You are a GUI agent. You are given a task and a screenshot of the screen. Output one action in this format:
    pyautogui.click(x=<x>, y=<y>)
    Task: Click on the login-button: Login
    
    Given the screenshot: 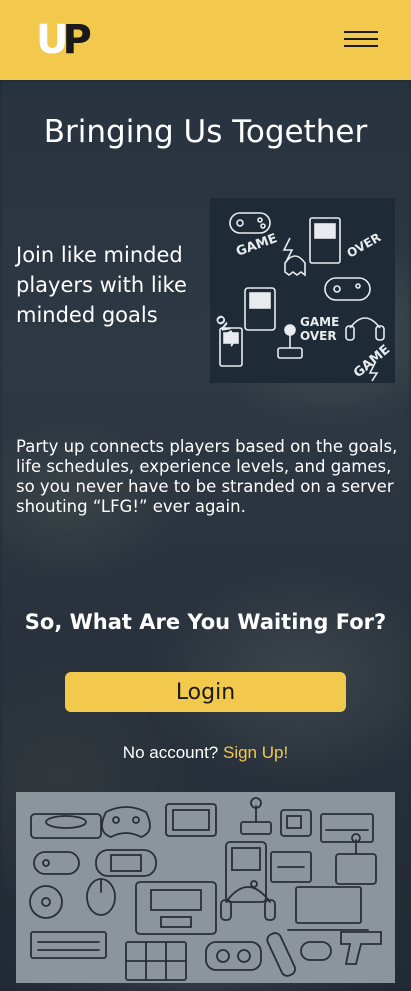 What is the action you would take?
    pyautogui.click(x=205, y=692)
    